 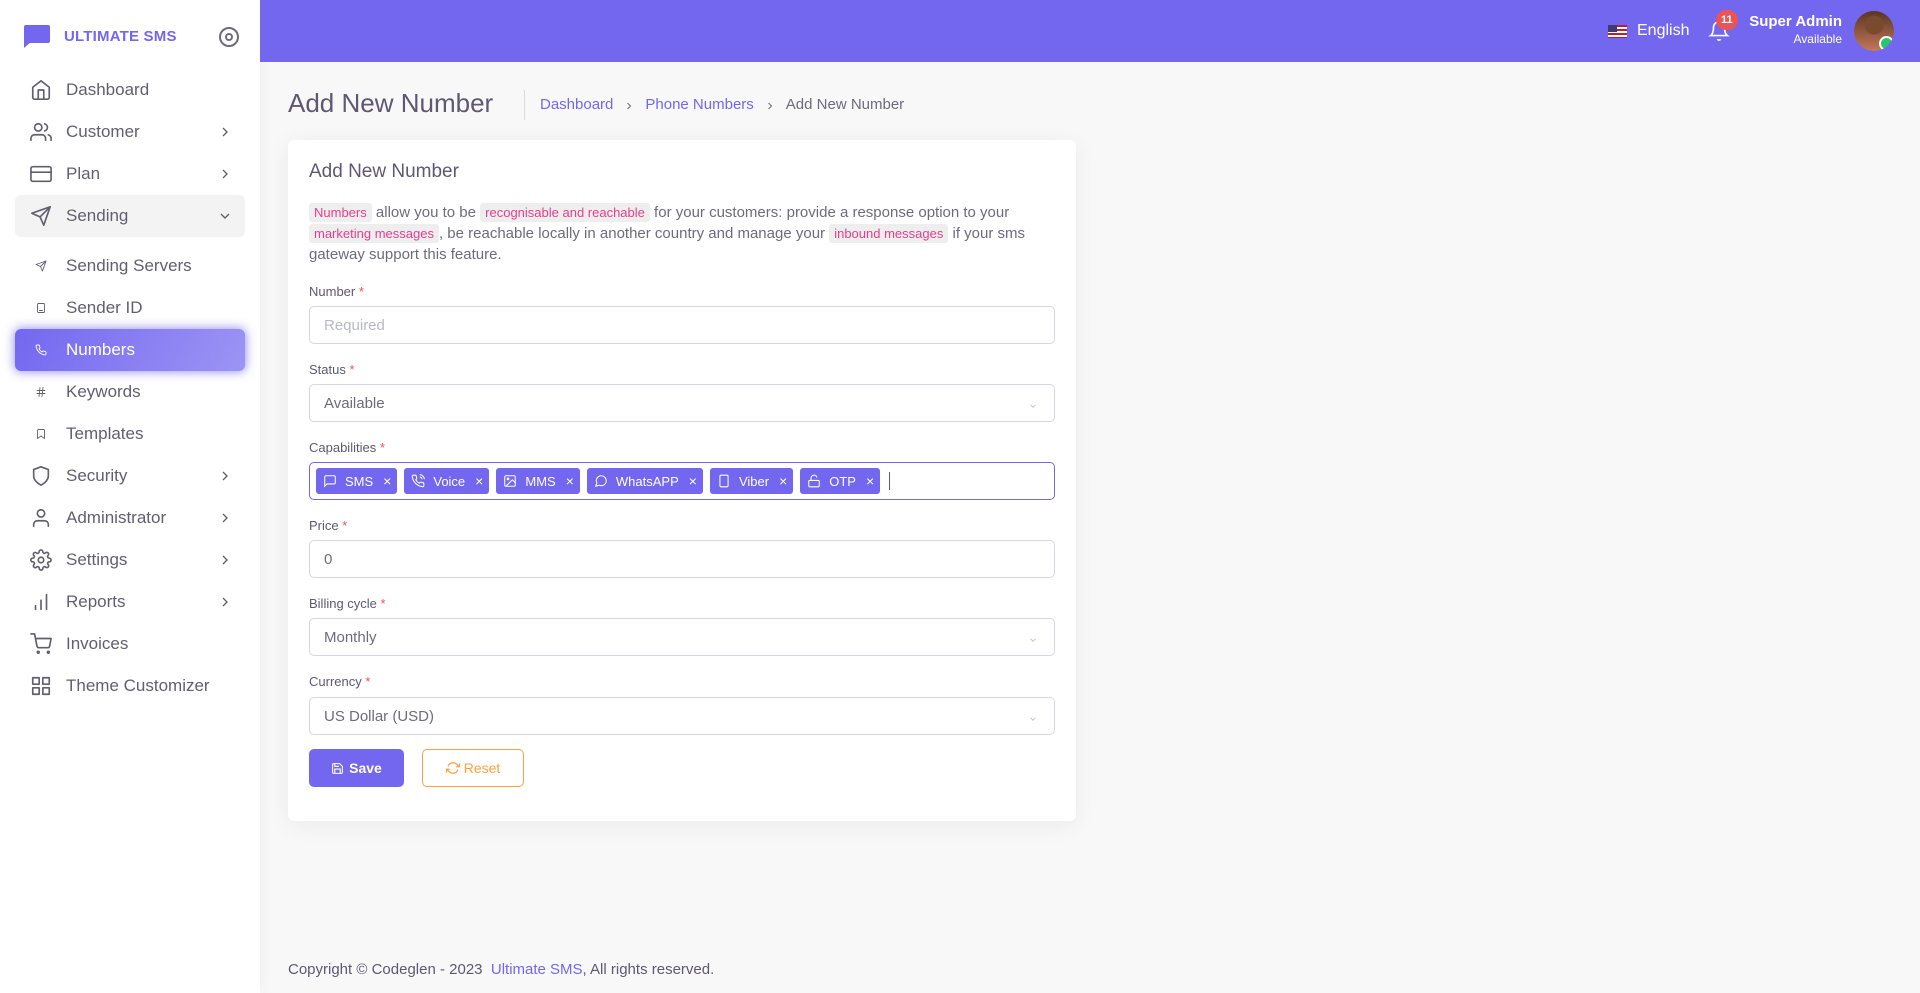 I want to click on status-select: Available, so click(x=682, y=403).